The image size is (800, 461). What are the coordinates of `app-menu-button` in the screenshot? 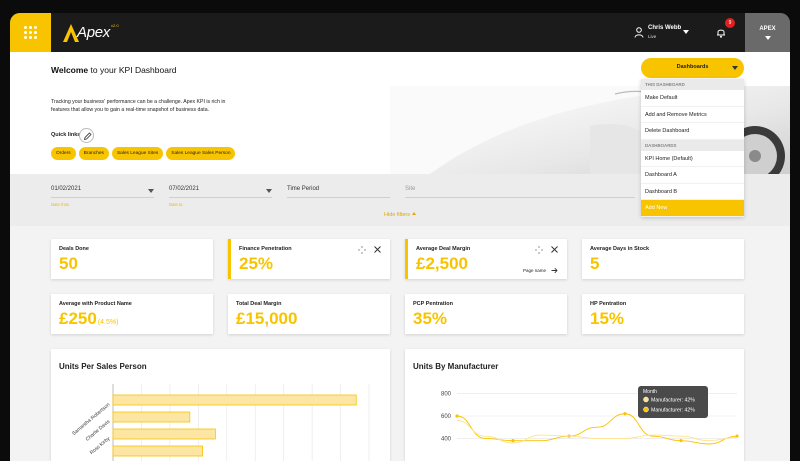 It's located at (30, 32).